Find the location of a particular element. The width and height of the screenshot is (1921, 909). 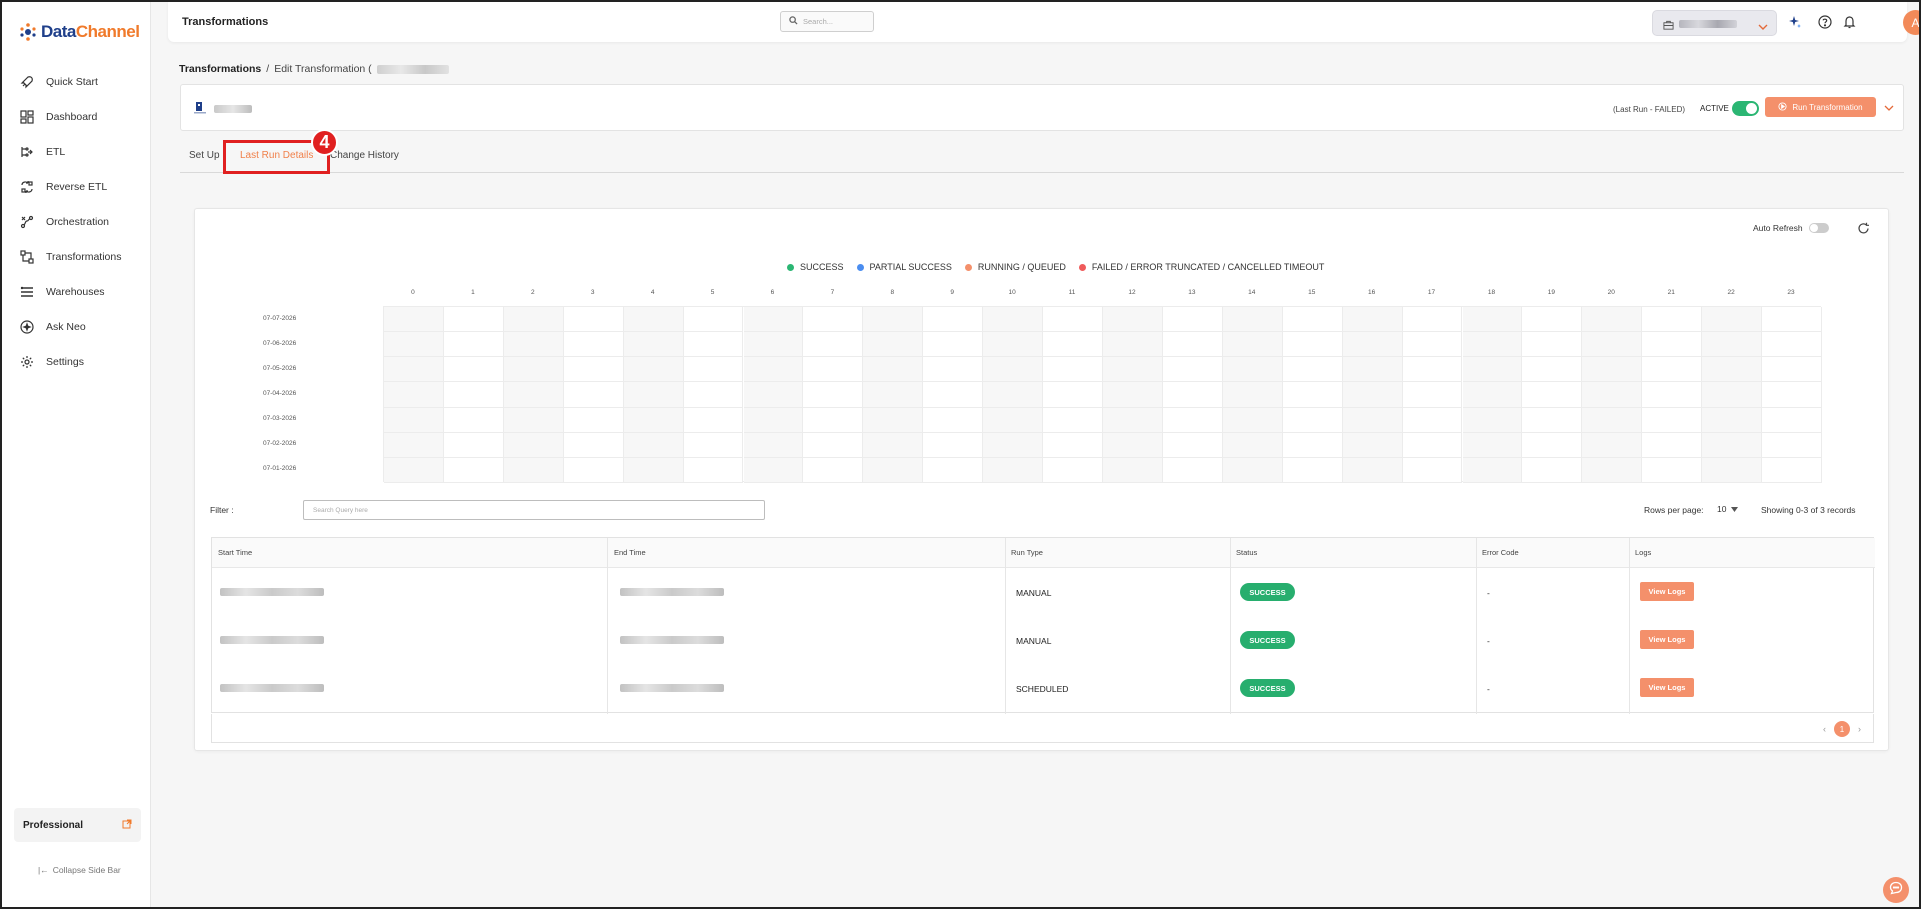

bell-icon is located at coordinates (1849, 22).